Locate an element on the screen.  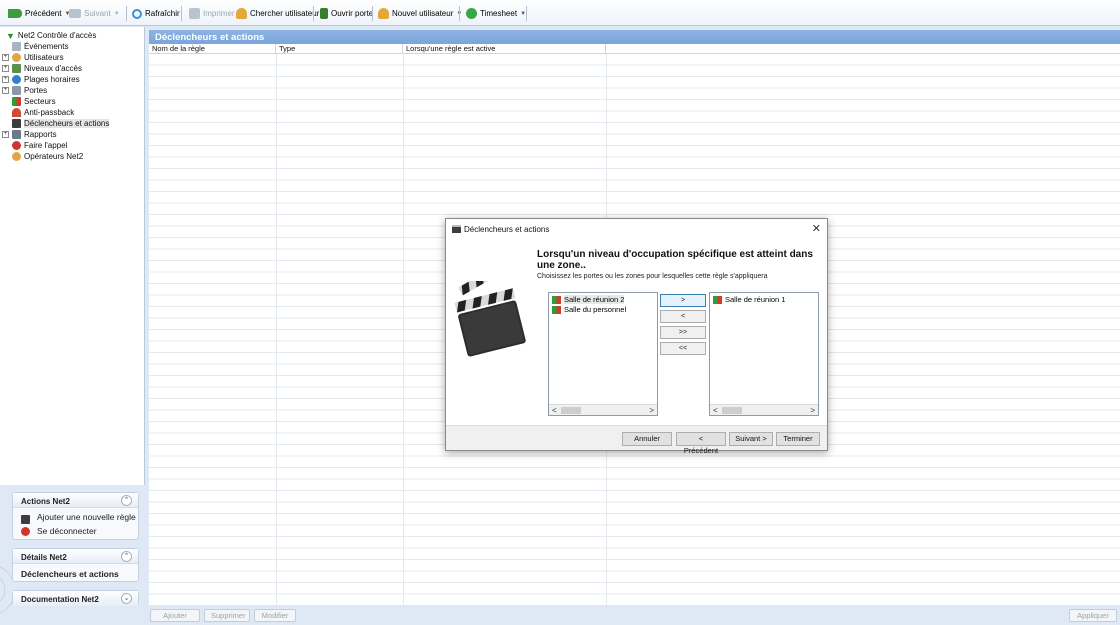
tree-item-faire-appel: Faire l'appel is located at coordinates (39, 145).